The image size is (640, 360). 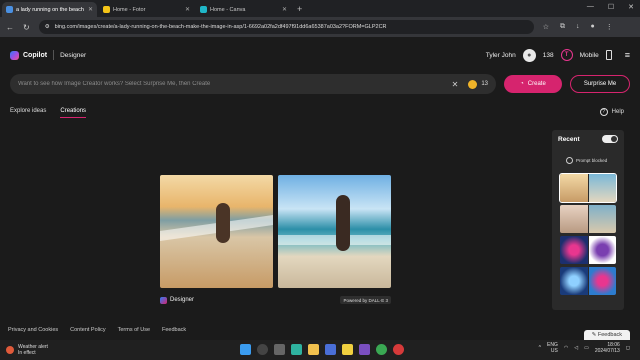 I want to click on copilot-logo: Copilot, so click(x=28, y=55).